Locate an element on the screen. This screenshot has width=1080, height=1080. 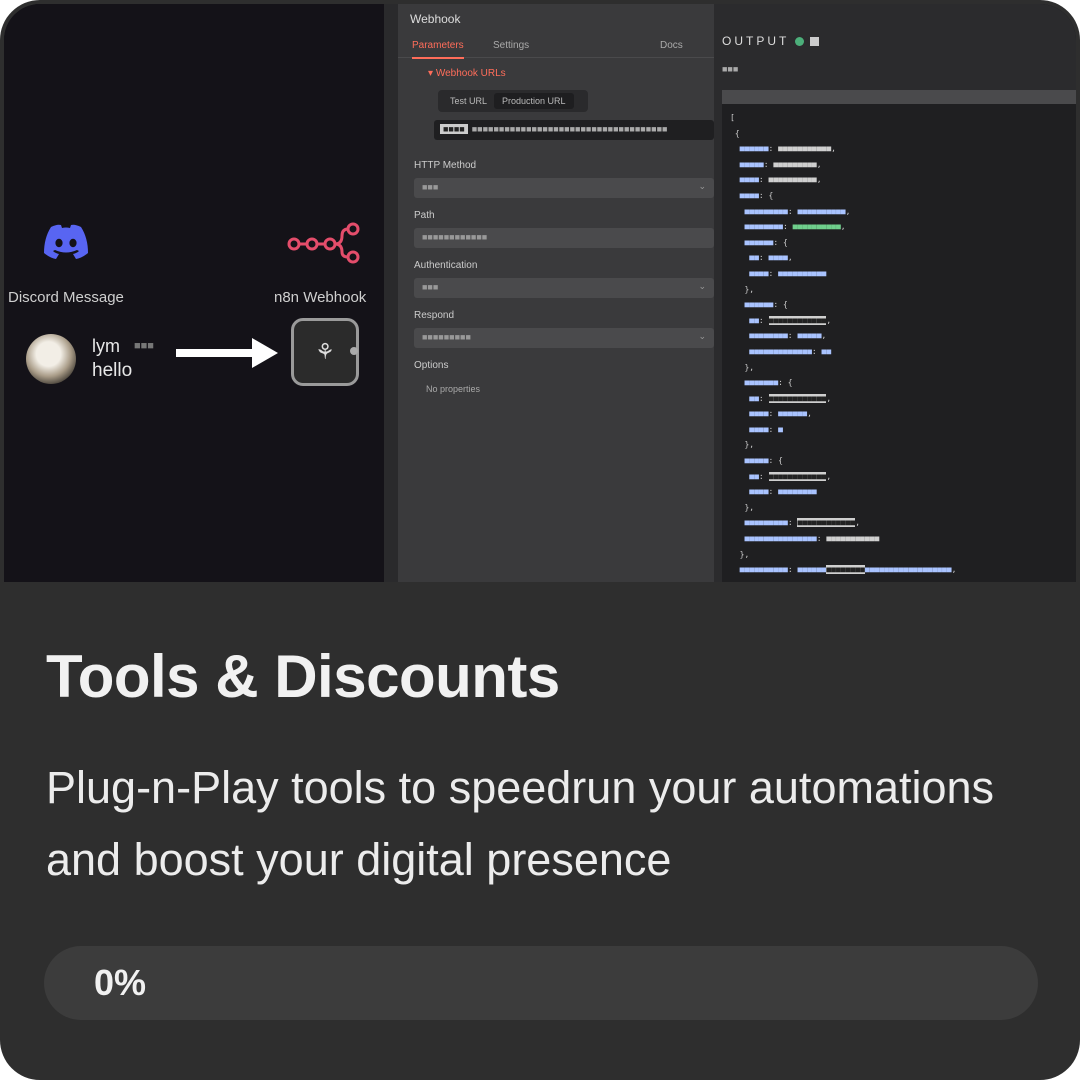
panel-title: Webhook is located at coordinates (435, 19).